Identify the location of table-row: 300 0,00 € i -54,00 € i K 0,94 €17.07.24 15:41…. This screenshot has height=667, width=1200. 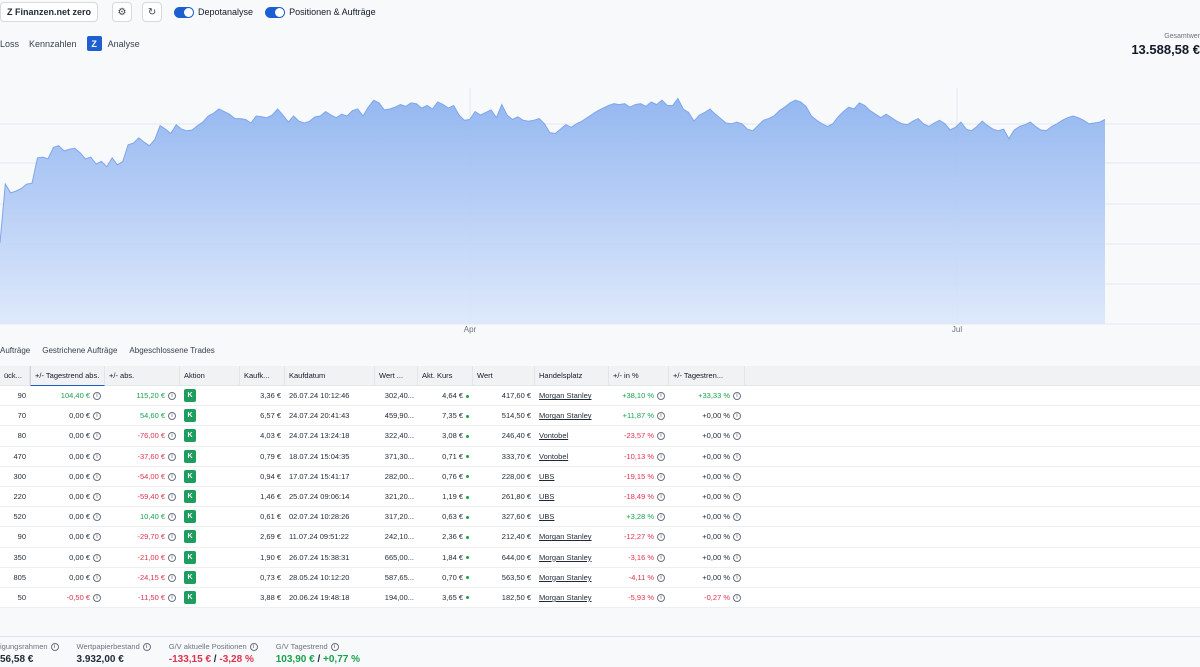
(600, 476).